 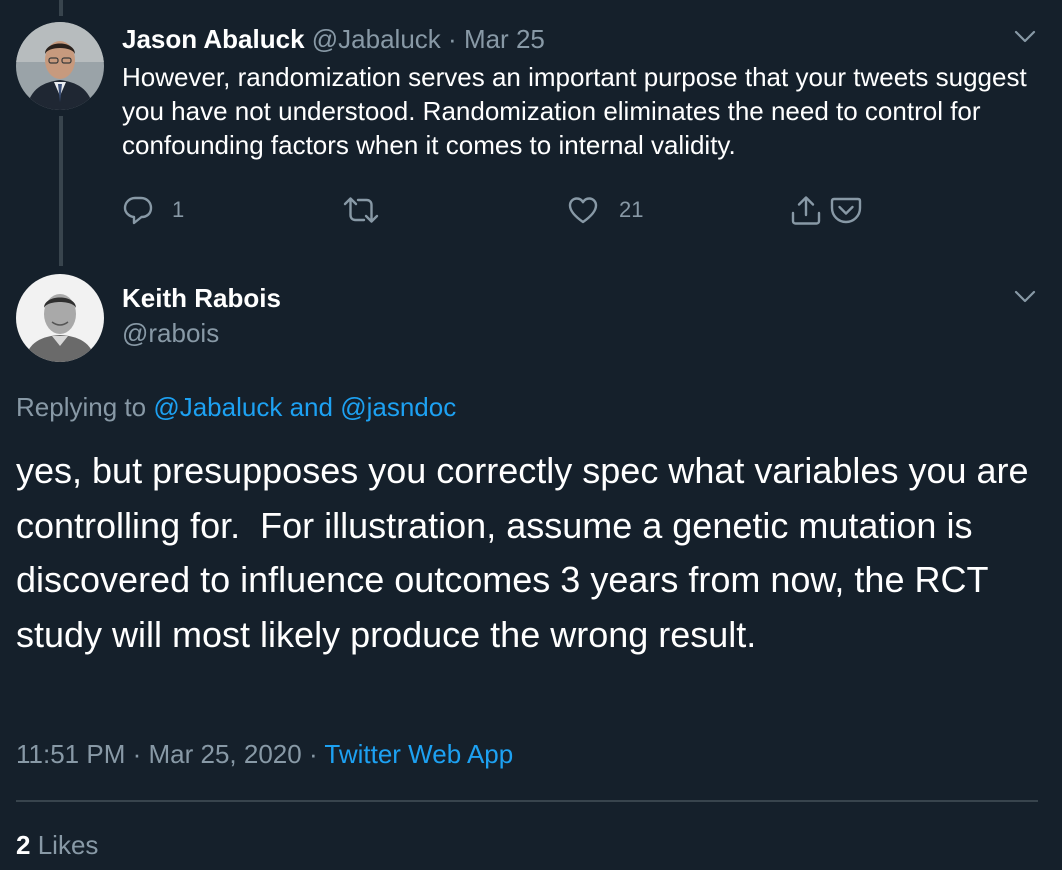 I want to click on pocket-button, so click(x=846, y=210).